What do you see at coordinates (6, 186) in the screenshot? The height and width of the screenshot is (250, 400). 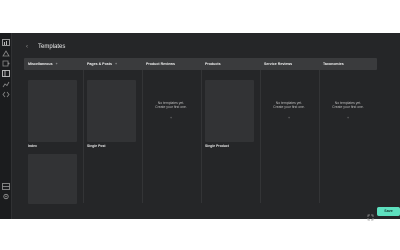 I see `layers-icon` at bounding box center [6, 186].